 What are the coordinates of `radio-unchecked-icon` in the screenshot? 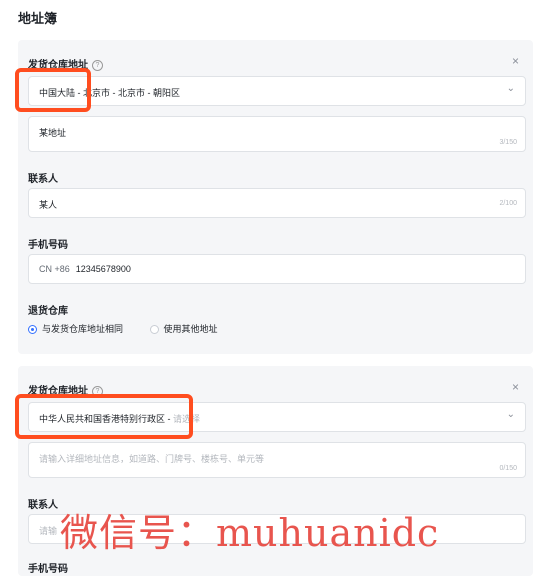 It's located at (154, 330).